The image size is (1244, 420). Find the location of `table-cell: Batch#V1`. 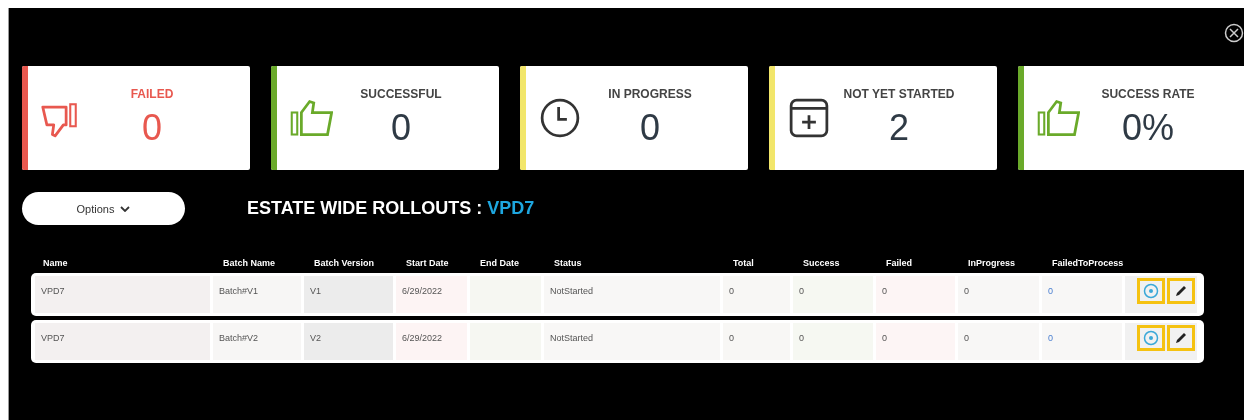

table-cell: Batch#V1 is located at coordinates (257, 294).